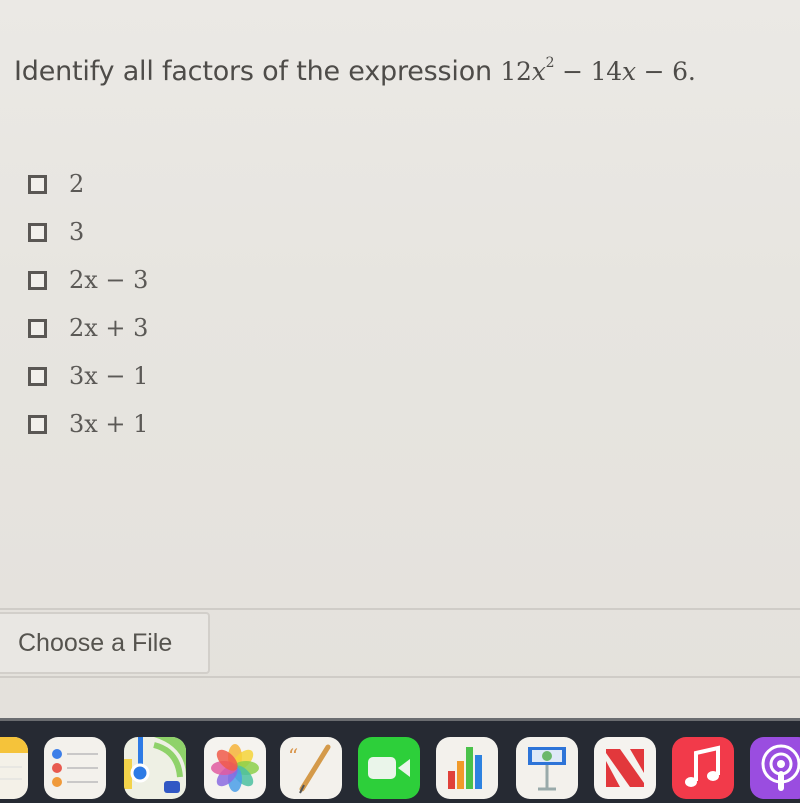  Describe the element at coordinates (703, 768) in the screenshot. I see `music-icon` at that location.